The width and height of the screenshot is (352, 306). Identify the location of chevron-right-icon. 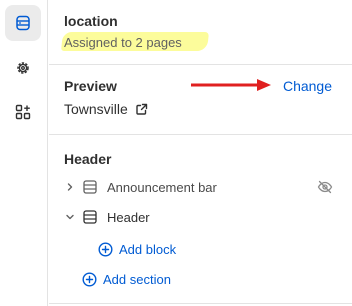
(70, 187).